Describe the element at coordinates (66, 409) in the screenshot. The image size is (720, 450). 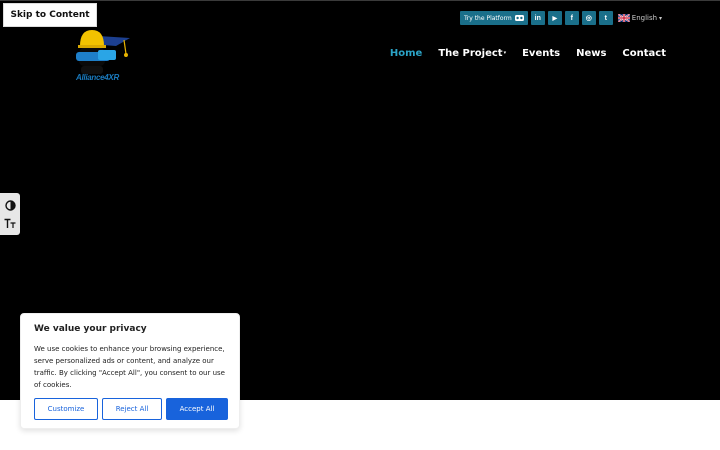
I see `customize-button: Customize` at that location.